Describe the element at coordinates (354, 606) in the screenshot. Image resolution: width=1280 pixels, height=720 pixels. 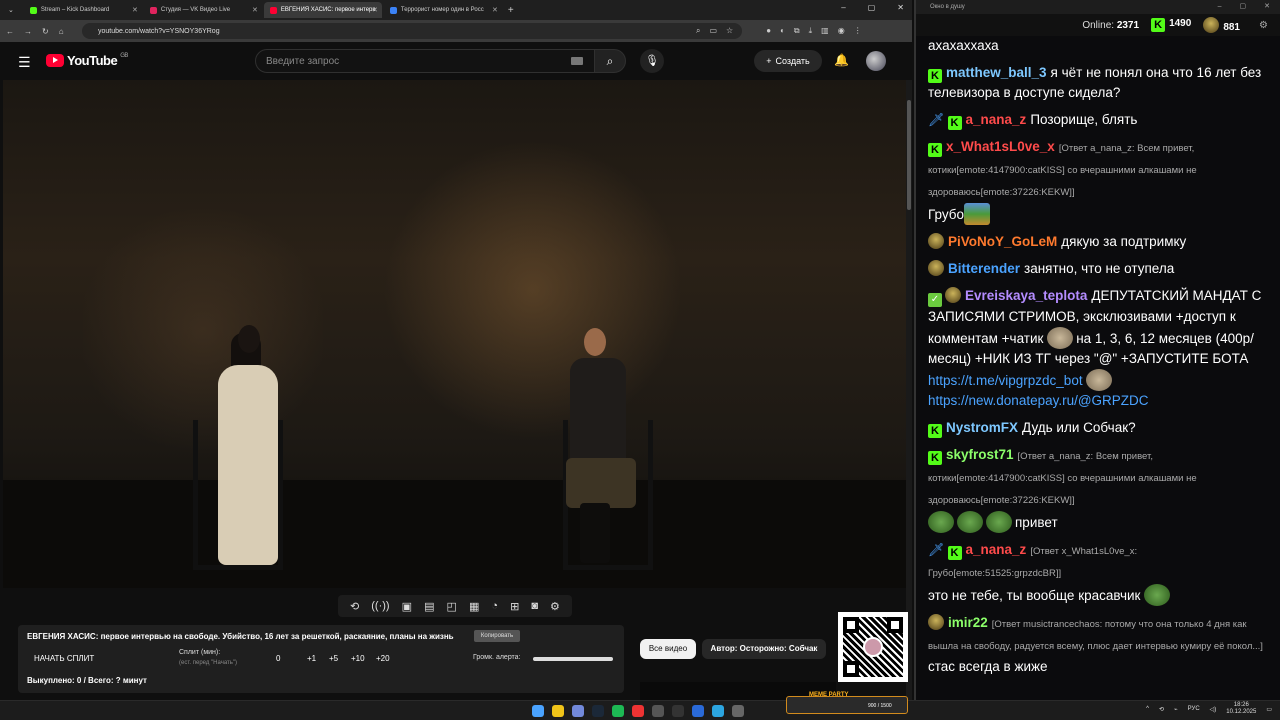
I see `loop-icon: ⟲` at that location.